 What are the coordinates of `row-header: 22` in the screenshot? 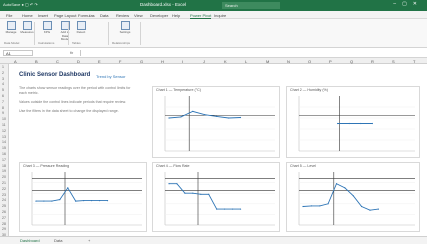 It's located at (4, 189).